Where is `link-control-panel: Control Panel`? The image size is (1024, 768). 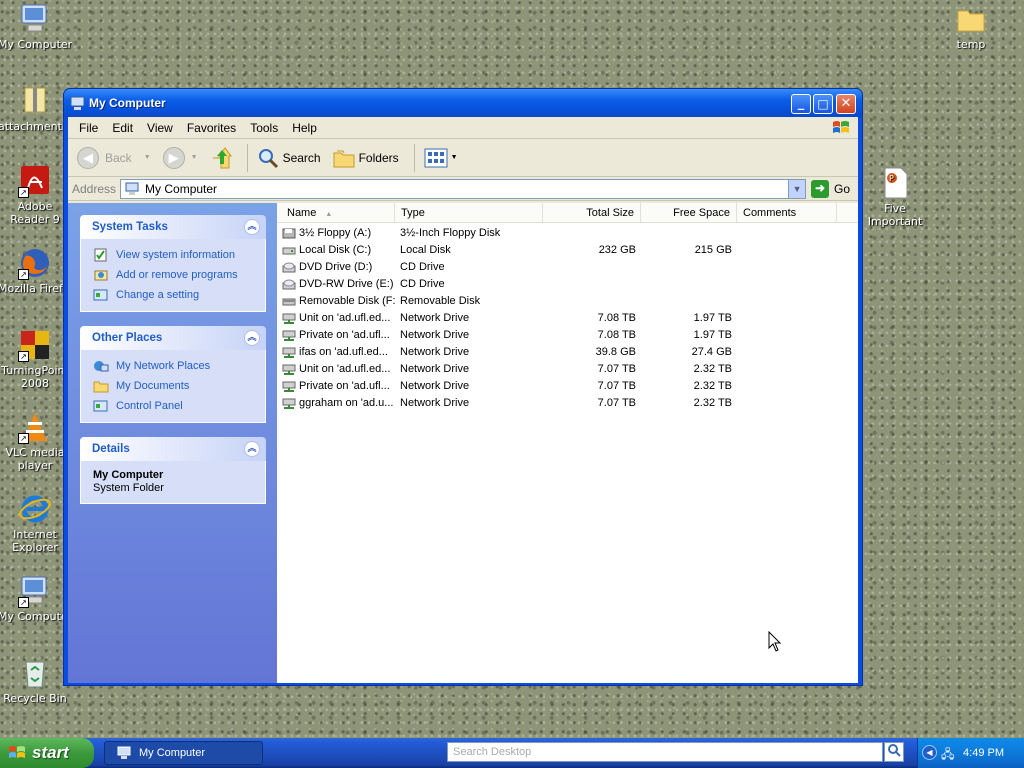
link-control-panel: Control Panel is located at coordinates (179, 406).